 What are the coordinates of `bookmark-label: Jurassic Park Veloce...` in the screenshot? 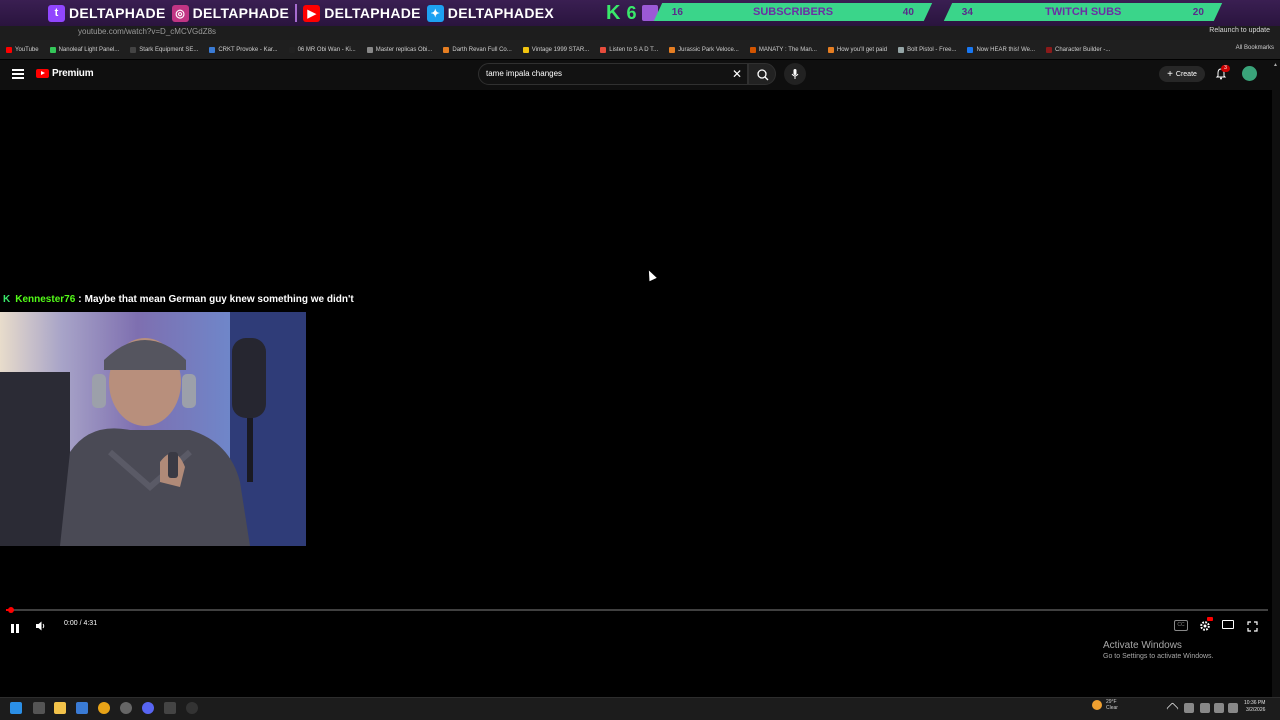 It's located at (708, 49).